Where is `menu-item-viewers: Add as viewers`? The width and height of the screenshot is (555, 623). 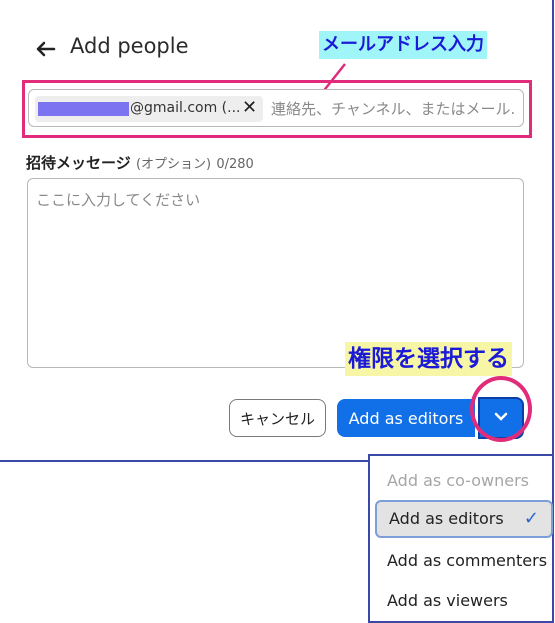 menu-item-viewers: Add as viewers is located at coordinates (461, 601).